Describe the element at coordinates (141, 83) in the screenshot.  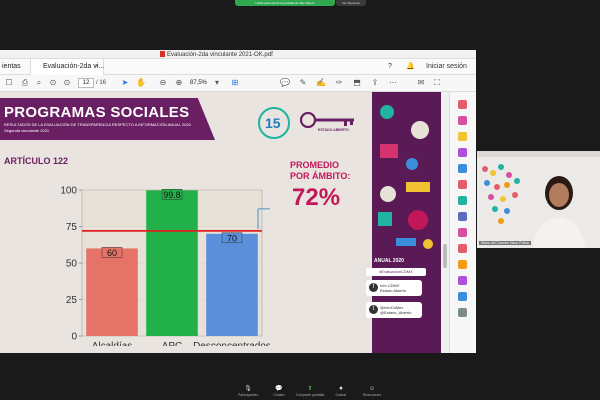
I see `hand-icon: ✋` at that location.